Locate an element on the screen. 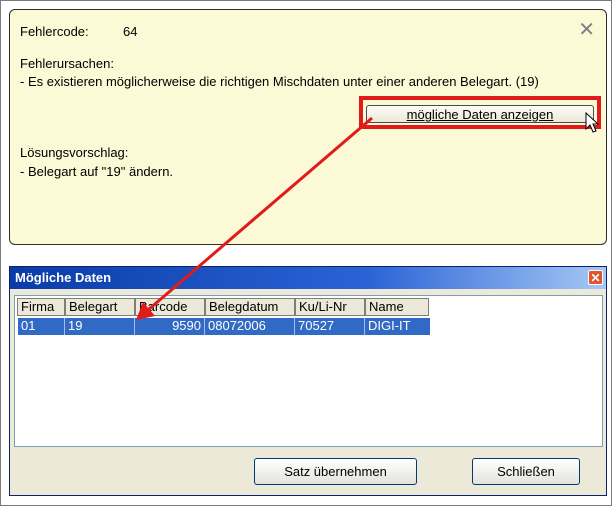  column-header-belegart: Belegart is located at coordinates (100, 307).